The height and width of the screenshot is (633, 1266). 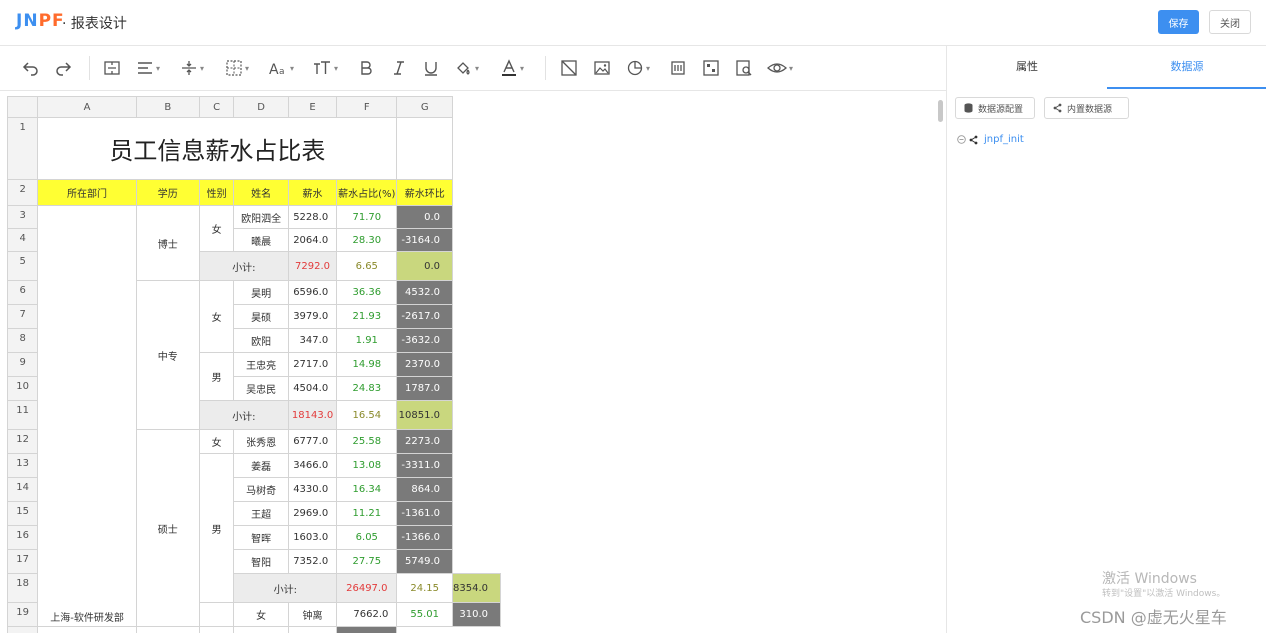 What do you see at coordinates (23, 148) in the screenshot?
I see `row-header: 1` at bounding box center [23, 148].